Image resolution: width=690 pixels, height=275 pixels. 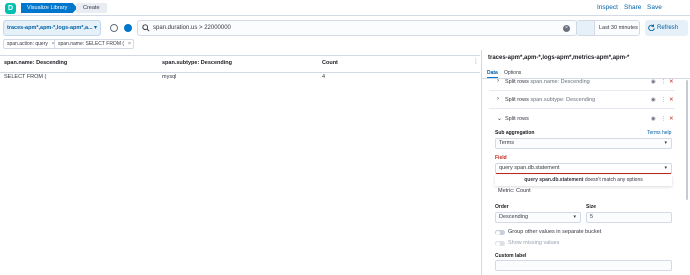 What do you see at coordinates (192, 28) in the screenshot?
I see `query-text: span.duration.us > 22000000` at bounding box center [192, 28].